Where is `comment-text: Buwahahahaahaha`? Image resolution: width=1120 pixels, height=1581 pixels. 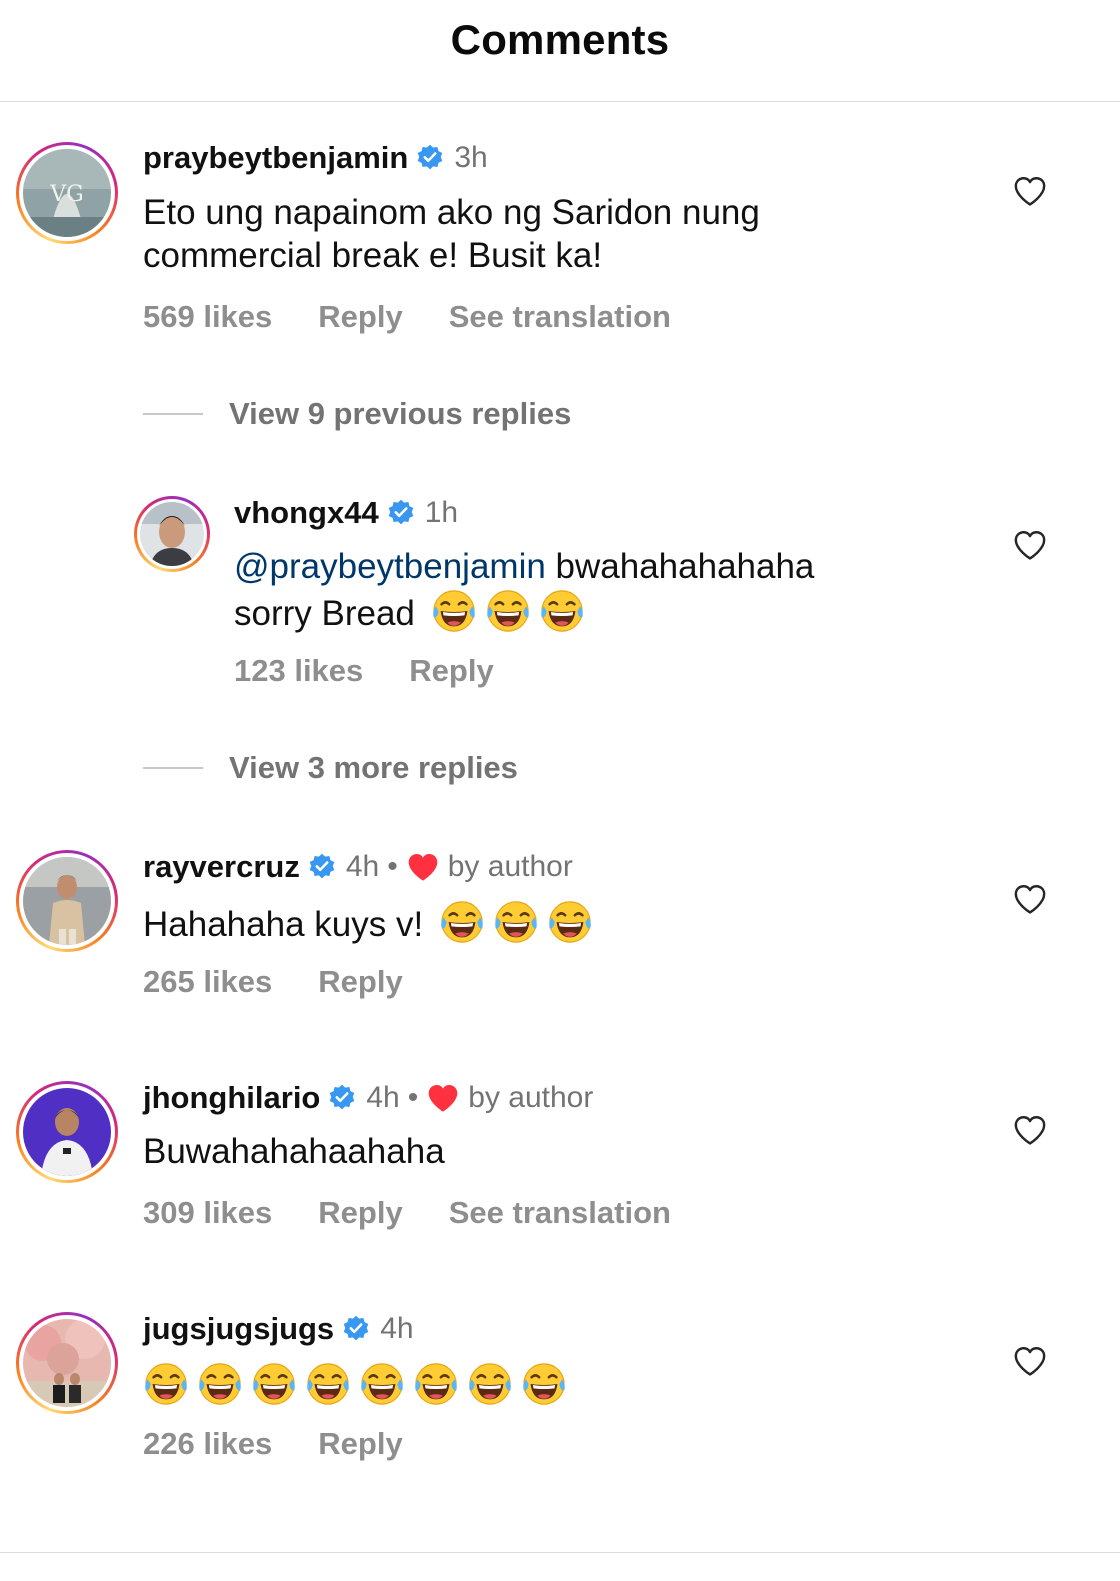
comment-text: Buwahahahaahaha is located at coordinates (294, 1151).